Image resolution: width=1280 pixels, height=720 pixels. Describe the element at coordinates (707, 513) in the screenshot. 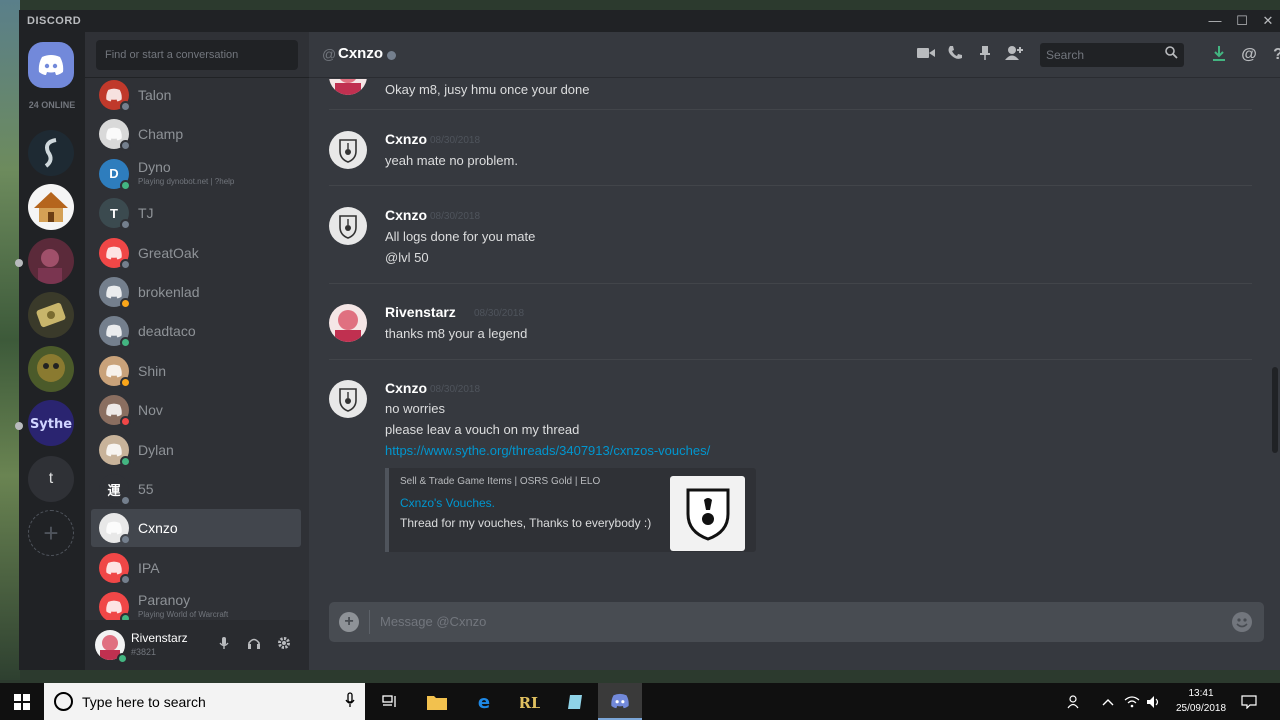

I see `embed-thumbnail` at that location.